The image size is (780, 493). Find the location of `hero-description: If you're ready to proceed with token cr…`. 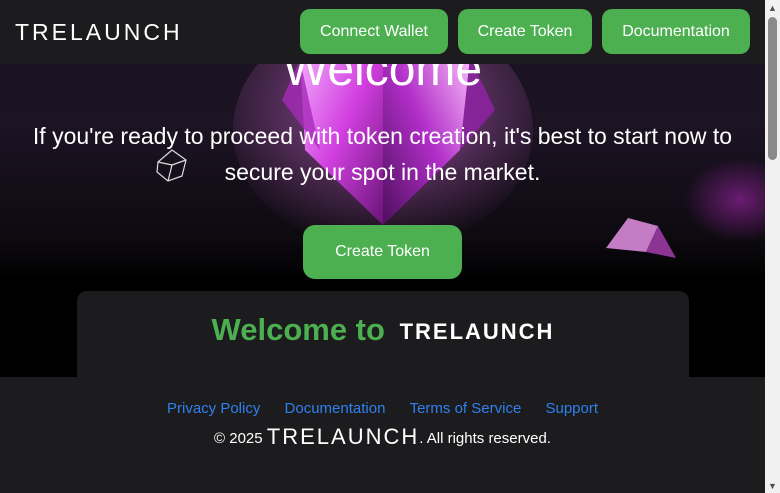

hero-description: If you're ready to proceed with token cr… is located at coordinates (382, 154).